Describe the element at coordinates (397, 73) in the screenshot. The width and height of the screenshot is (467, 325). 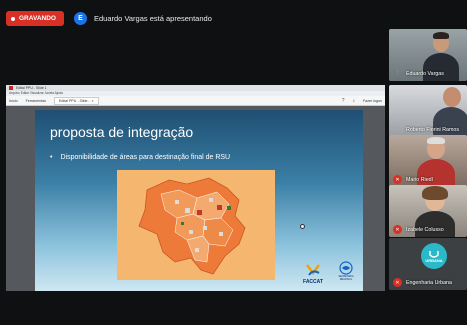
I see `speaking-icon: ⫶` at that location.